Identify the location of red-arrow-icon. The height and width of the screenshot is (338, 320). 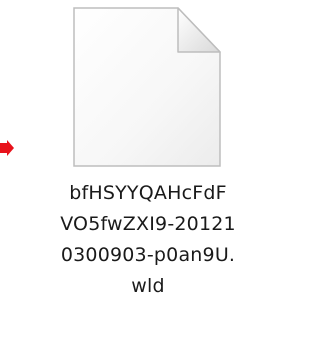
(7, 148).